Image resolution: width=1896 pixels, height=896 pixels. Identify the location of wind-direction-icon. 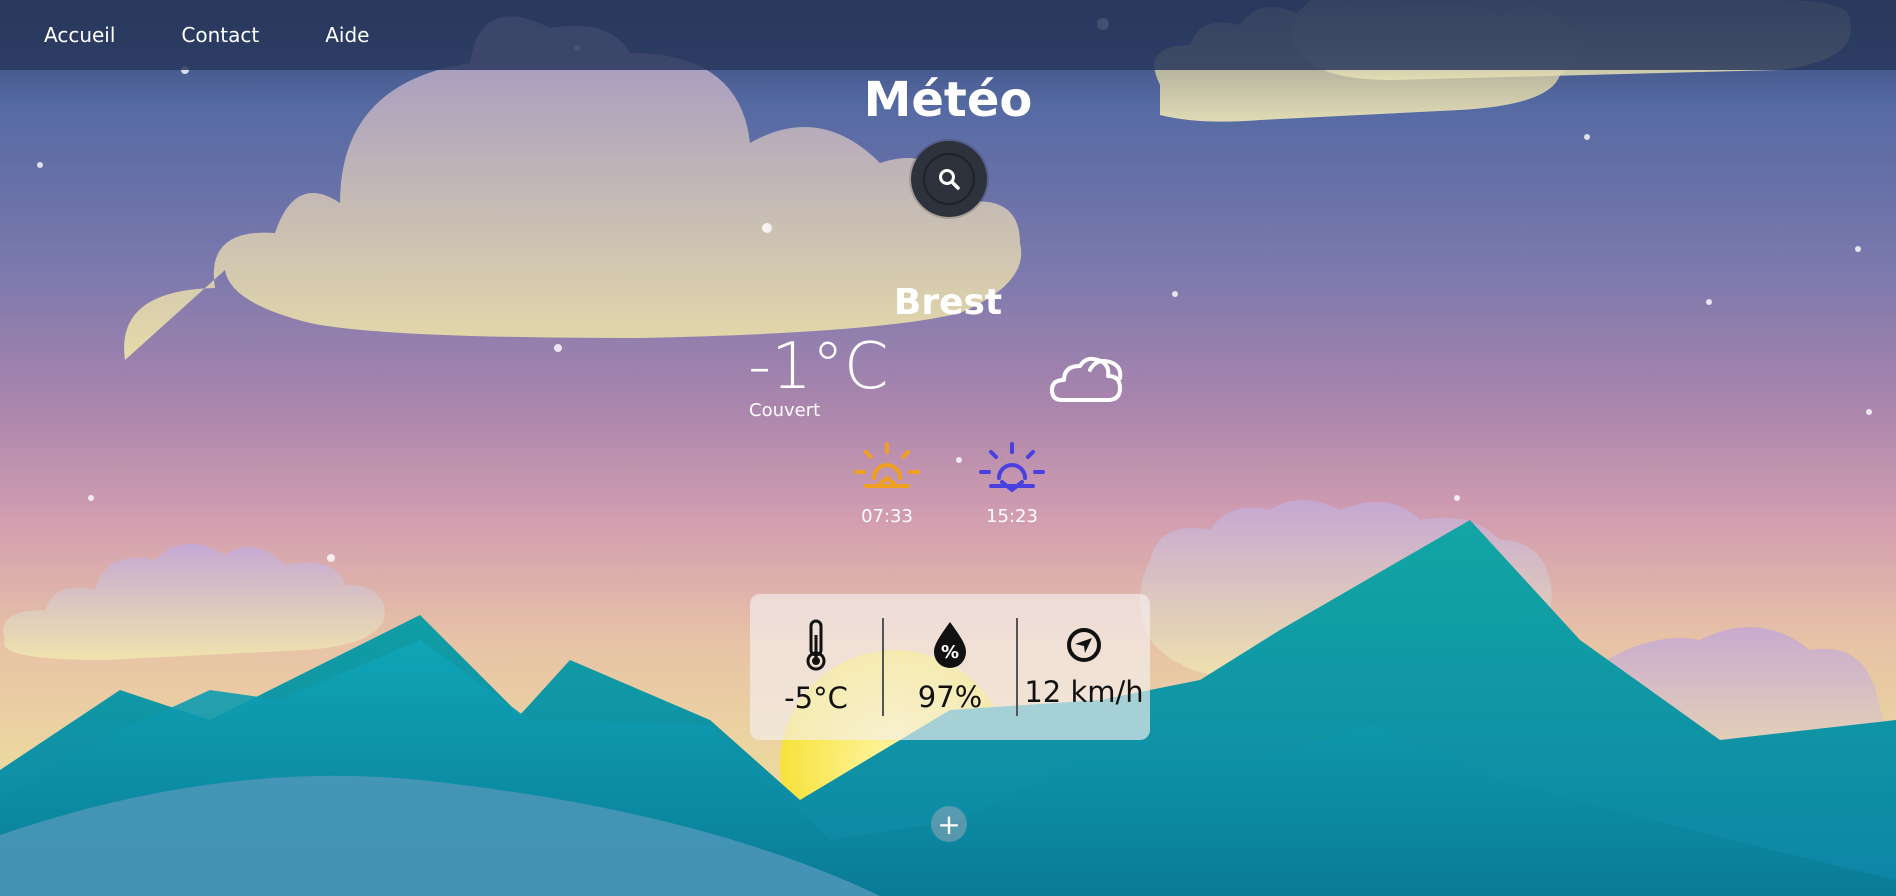
(1084, 645).